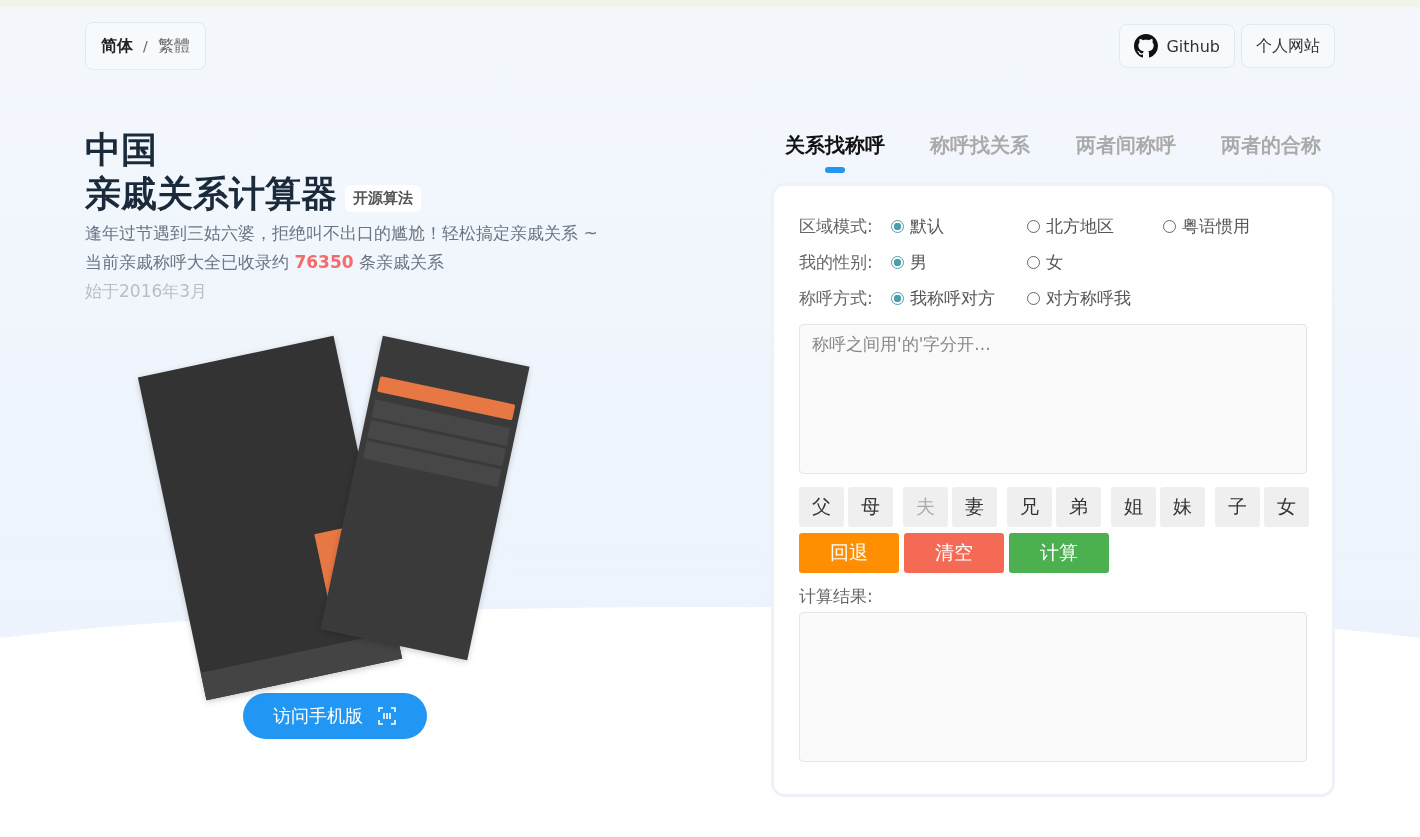  I want to click on radio-option: 女, so click(1095, 262).